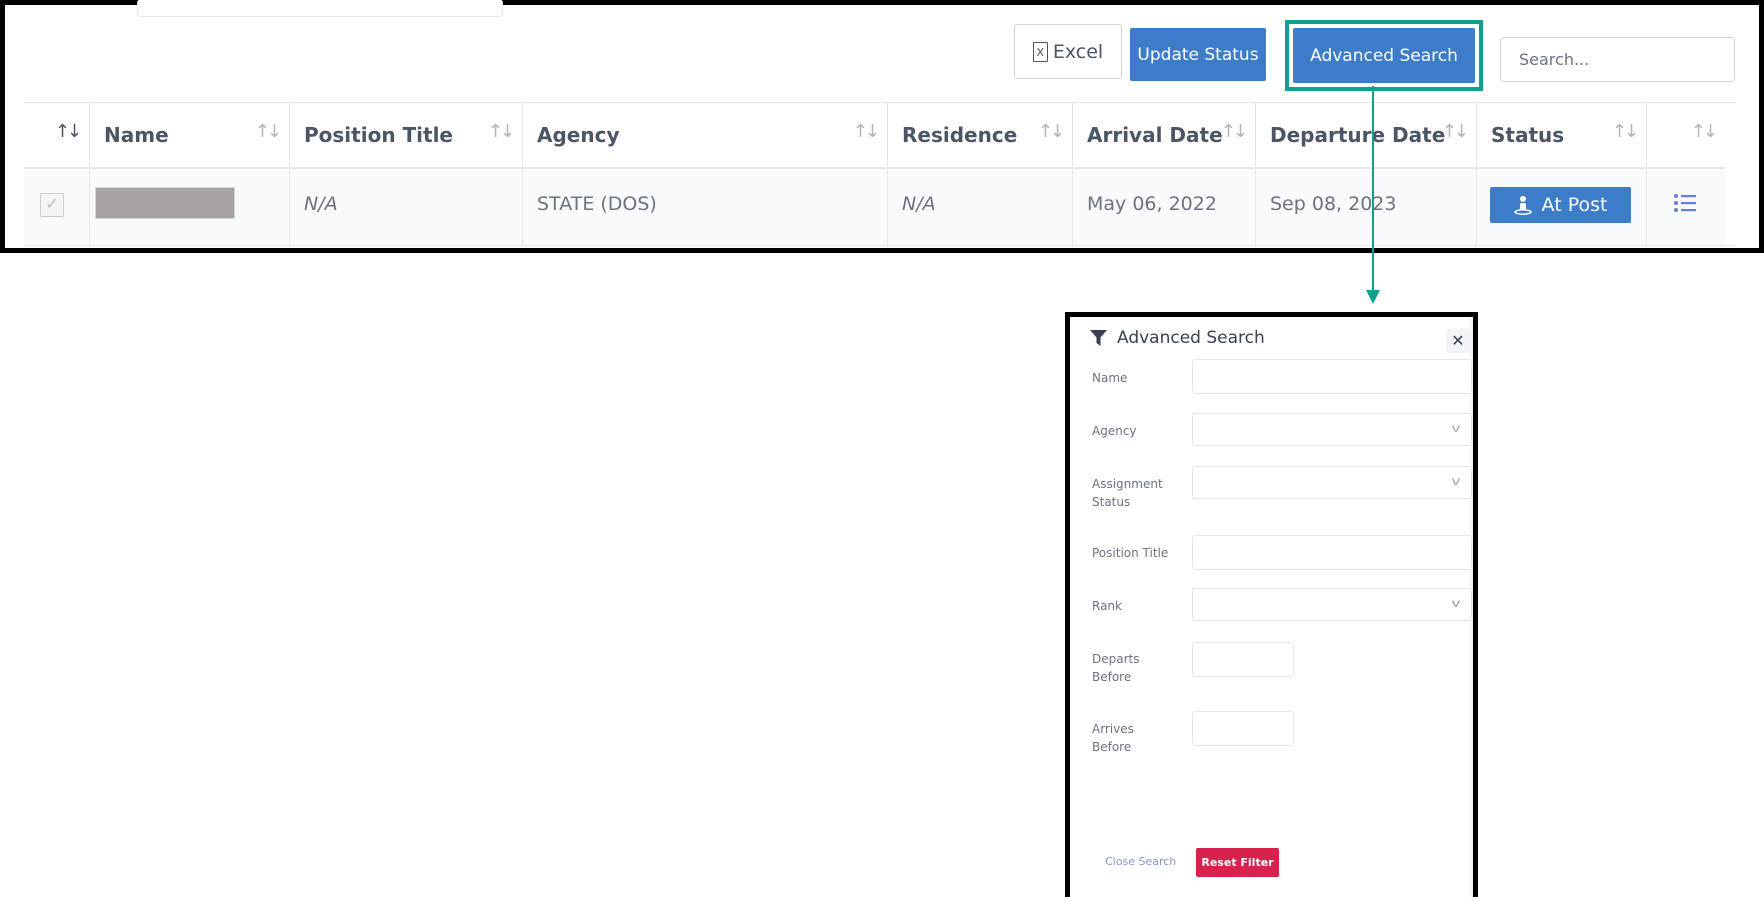  I want to click on reset-filter-button: Reset Filter, so click(1237, 862).